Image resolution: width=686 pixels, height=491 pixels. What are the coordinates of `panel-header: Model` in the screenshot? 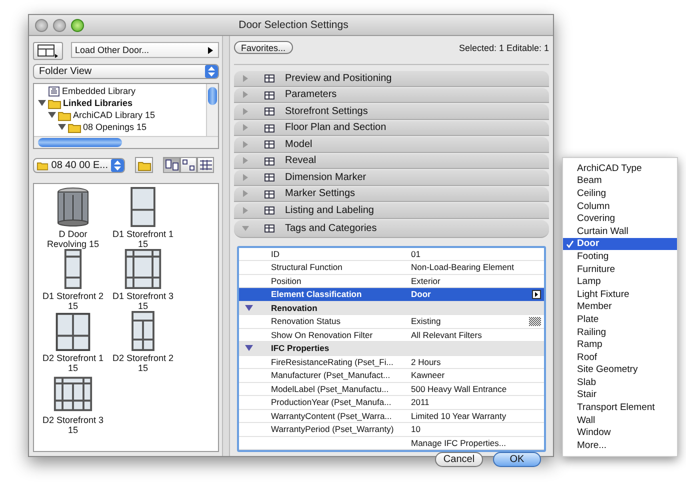 It's located at (391, 144).